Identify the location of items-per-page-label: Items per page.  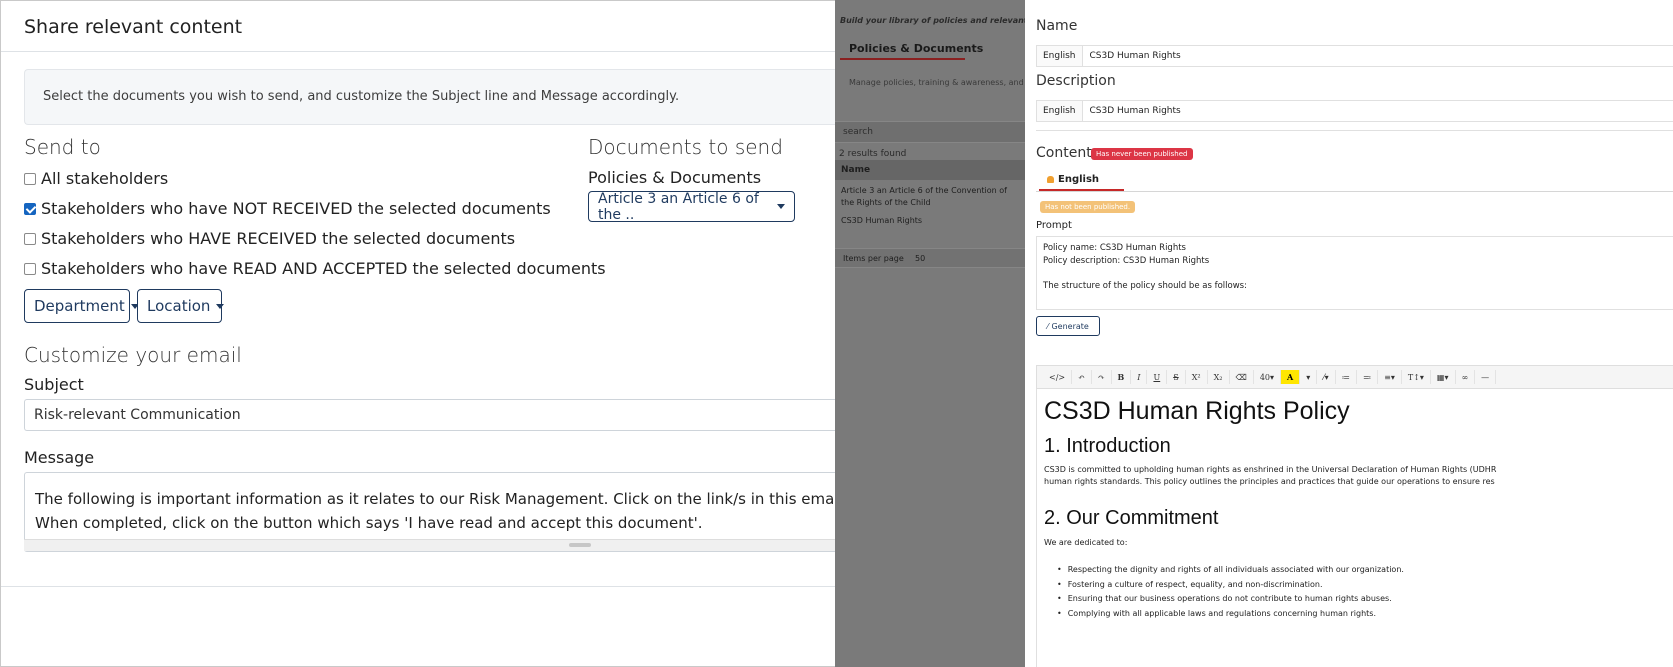
(873, 258).